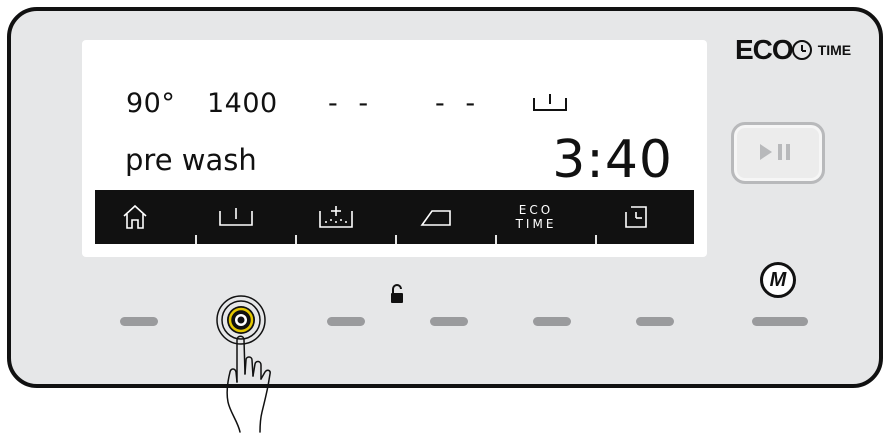 Image resolution: width=892 pixels, height=437 pixels. Describe the element at coordinates (351, 103) in the screenshot. I see `option-1-value: - -` at that location.